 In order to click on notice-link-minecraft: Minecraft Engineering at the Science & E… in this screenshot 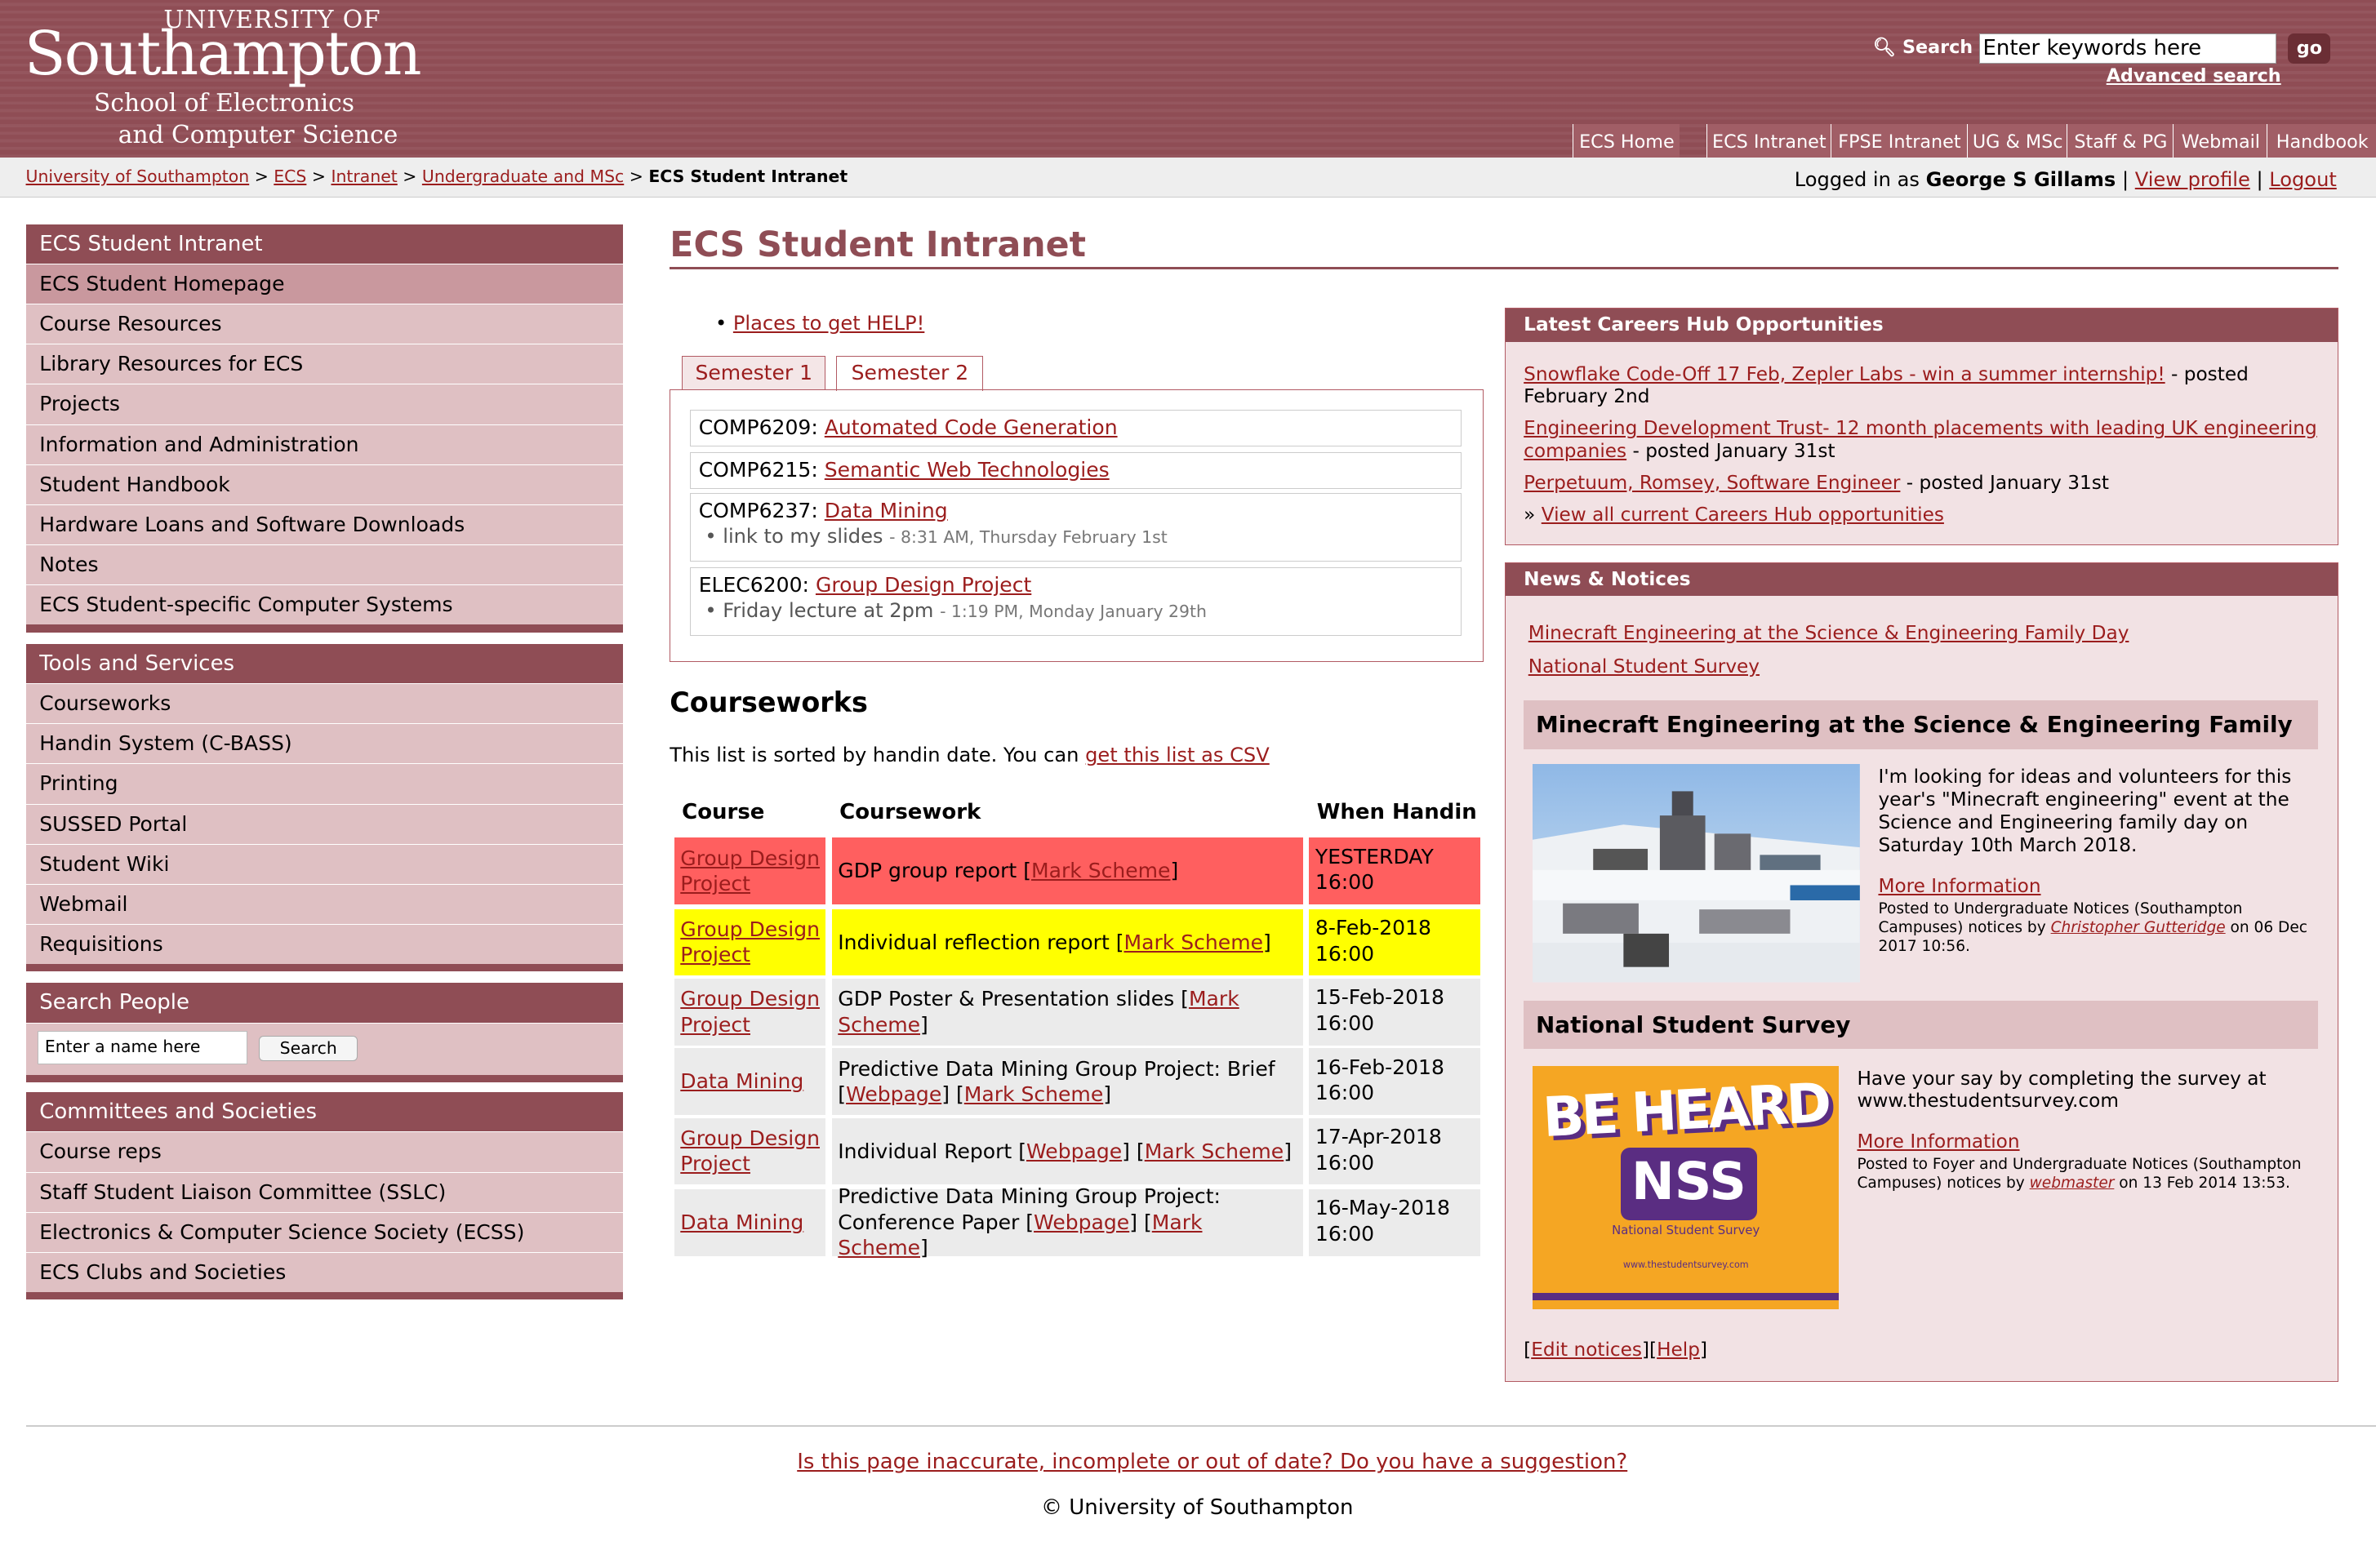, I will do `click(1828, 633)`.